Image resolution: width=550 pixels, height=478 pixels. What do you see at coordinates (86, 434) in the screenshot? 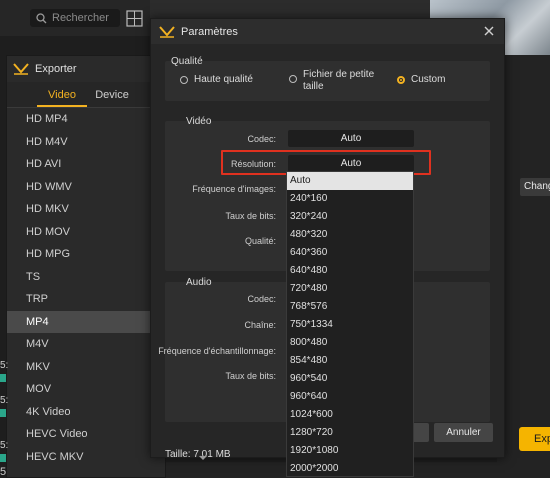
I see `format-item: HEVC Video` at bounding box center [86, 434].